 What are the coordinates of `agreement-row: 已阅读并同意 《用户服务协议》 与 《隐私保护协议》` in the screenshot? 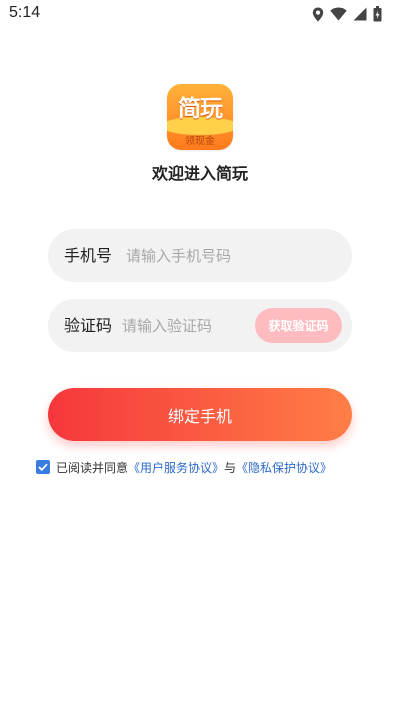 It's located at (184, 467).